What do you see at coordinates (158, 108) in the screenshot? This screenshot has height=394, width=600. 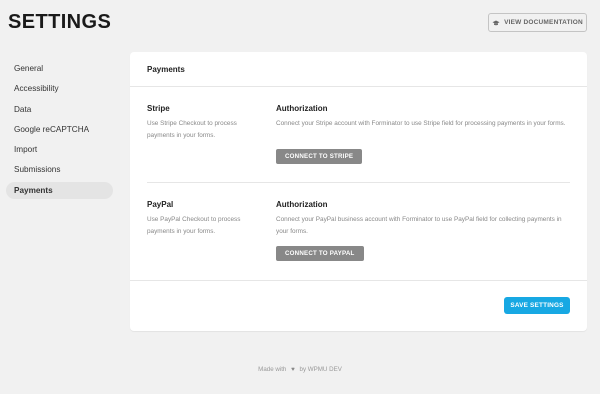 I see `stripe-title: Stripe` at bounding box center [158, 108].